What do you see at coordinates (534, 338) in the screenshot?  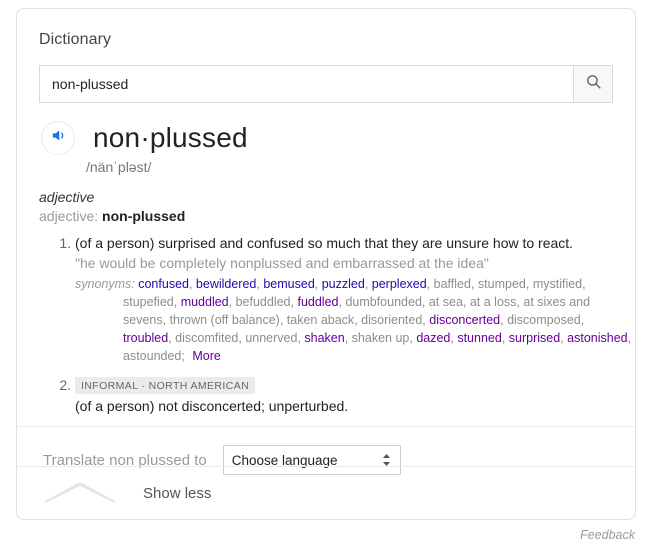 I see `synonym-item: surprised` at bounding box center [534, 338].